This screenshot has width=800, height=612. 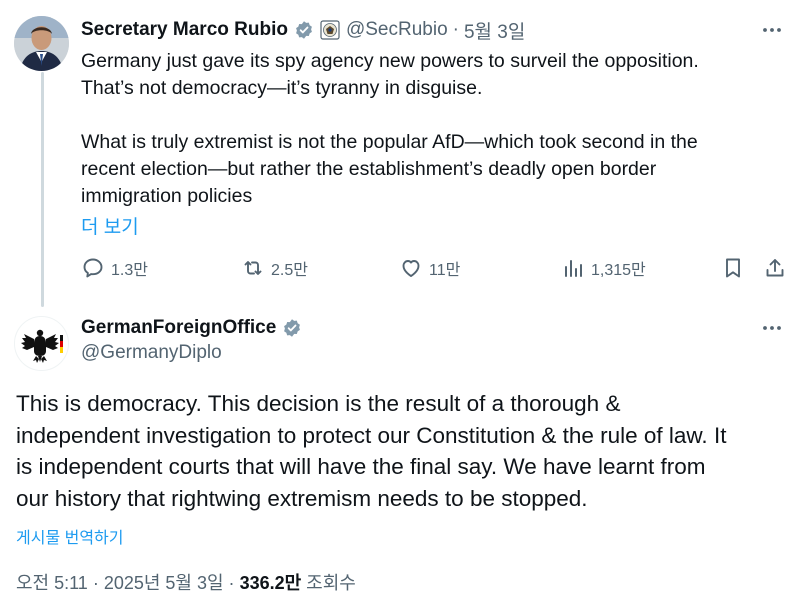 I want to click on repost-button: 2.5만, so click(x=274, y=268).